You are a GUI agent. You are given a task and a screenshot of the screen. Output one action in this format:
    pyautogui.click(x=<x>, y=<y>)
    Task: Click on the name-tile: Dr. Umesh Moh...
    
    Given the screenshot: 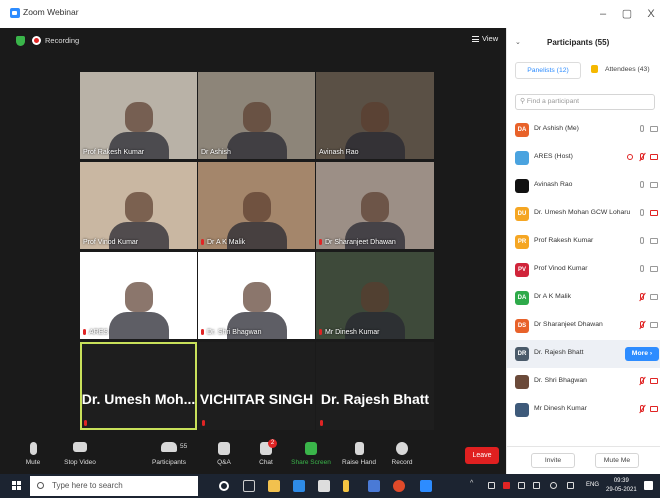 What is the action you would take?
    pyautogui.click(x=138, y=386)
    